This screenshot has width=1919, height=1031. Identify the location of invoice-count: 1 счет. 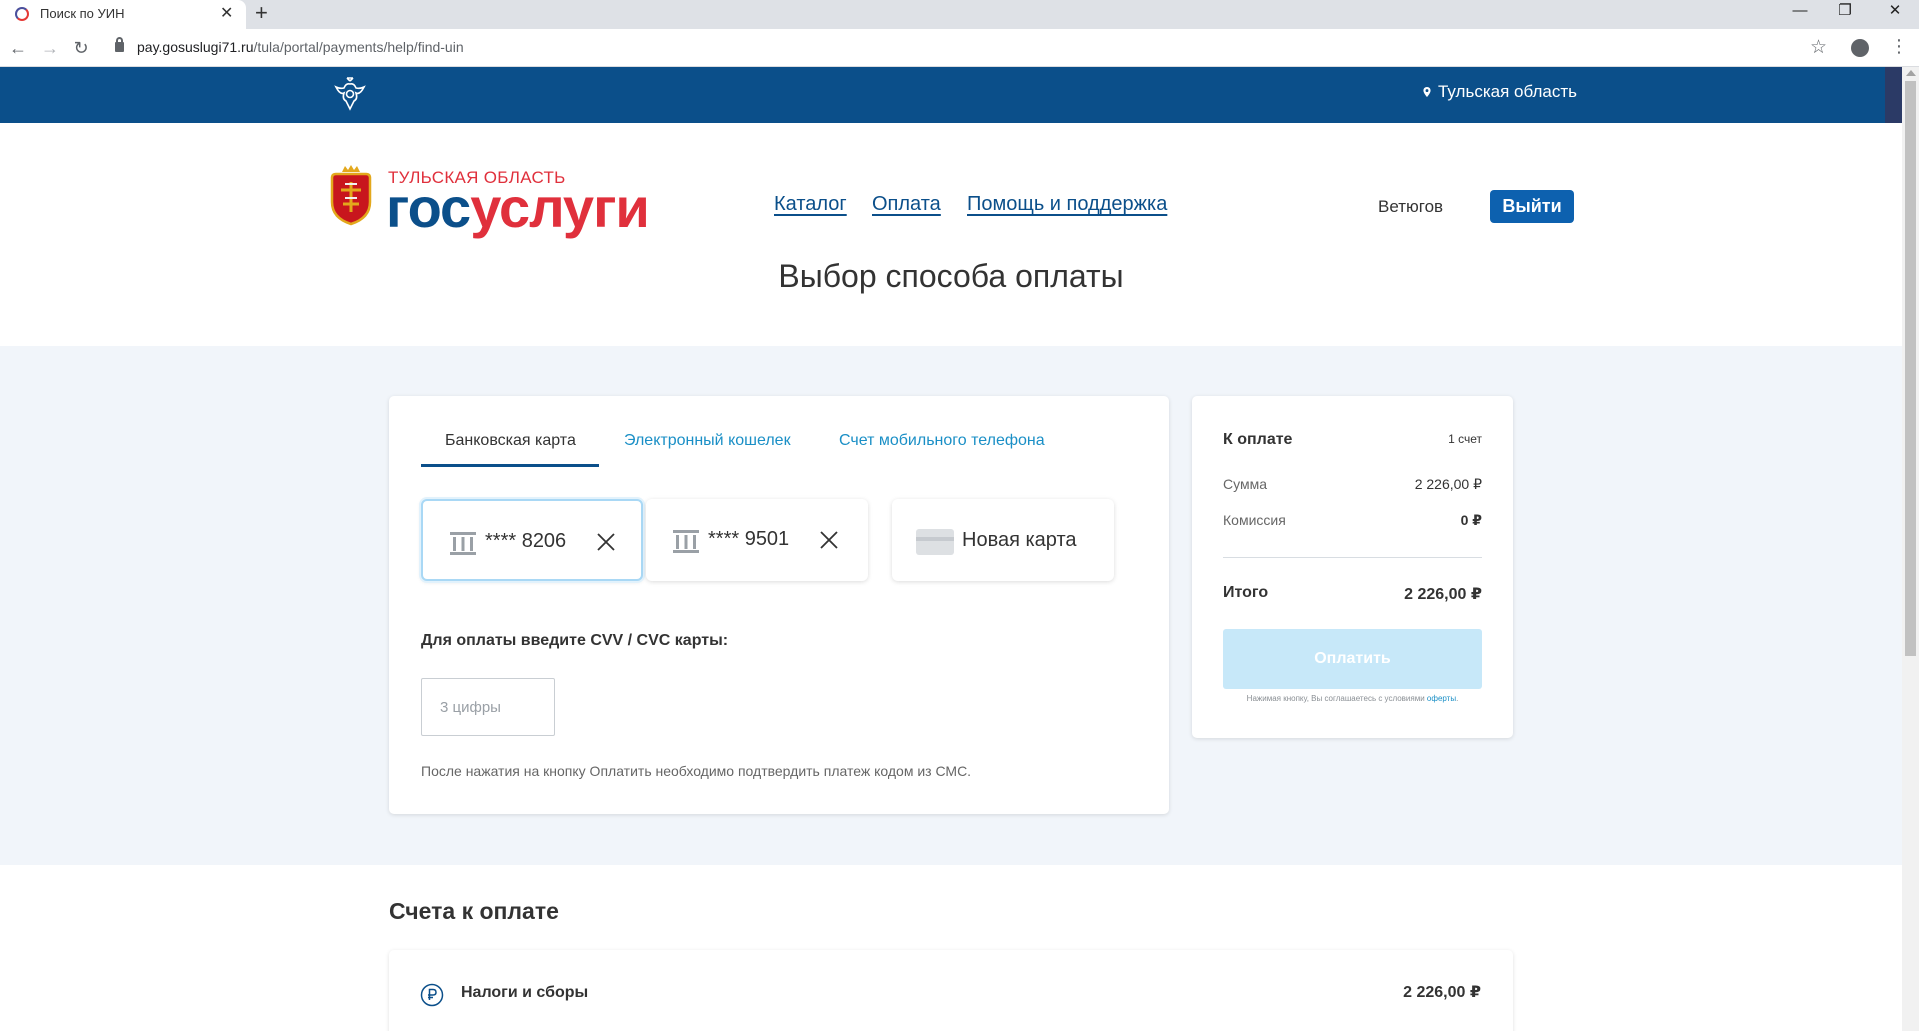
(1465, 439).